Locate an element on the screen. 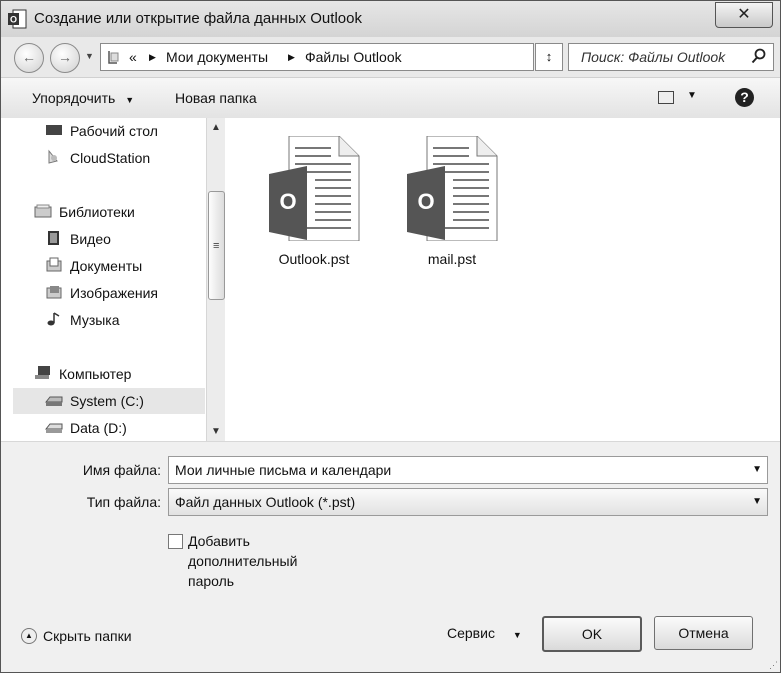 The image size is (781, 673). file-item-outlook-pst: O Outlook.pst is located at coordinates (314, 201).